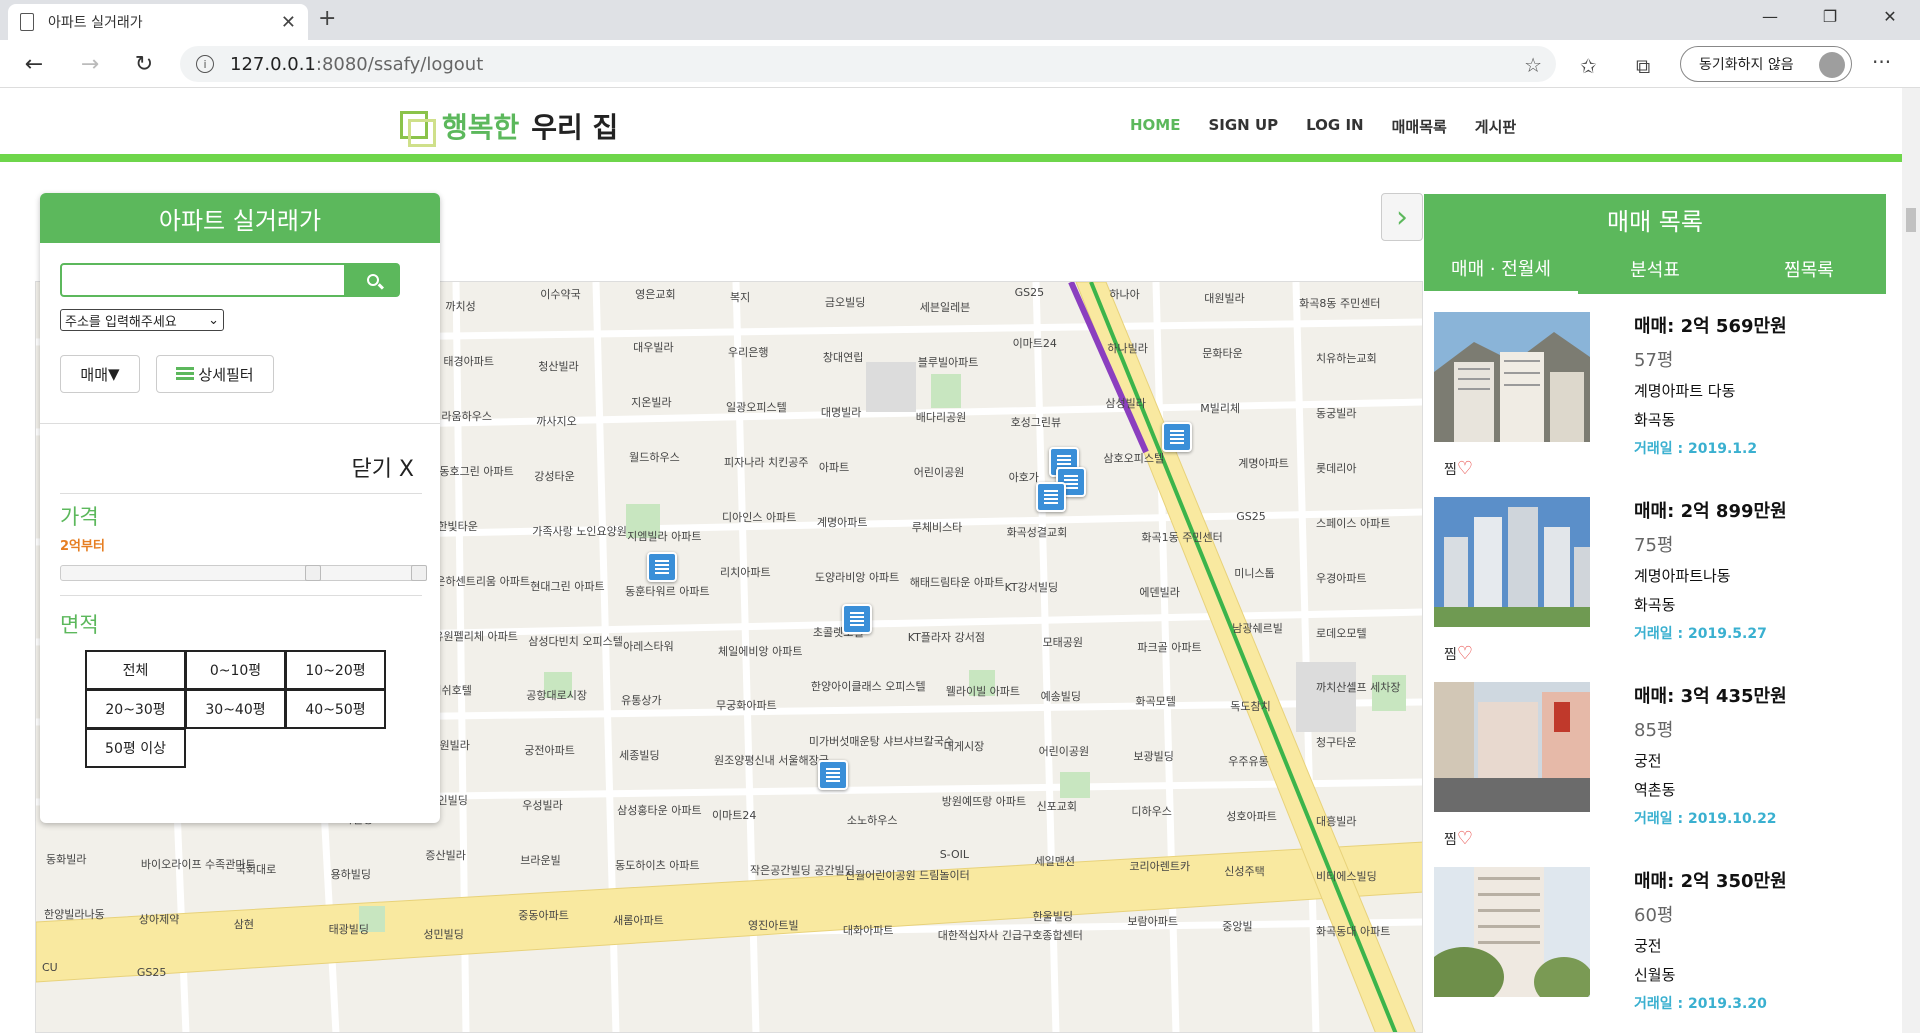  Describe the element at coordinates (1155, 126) in the screenshot. I see `menu-home: HOME` at that location.